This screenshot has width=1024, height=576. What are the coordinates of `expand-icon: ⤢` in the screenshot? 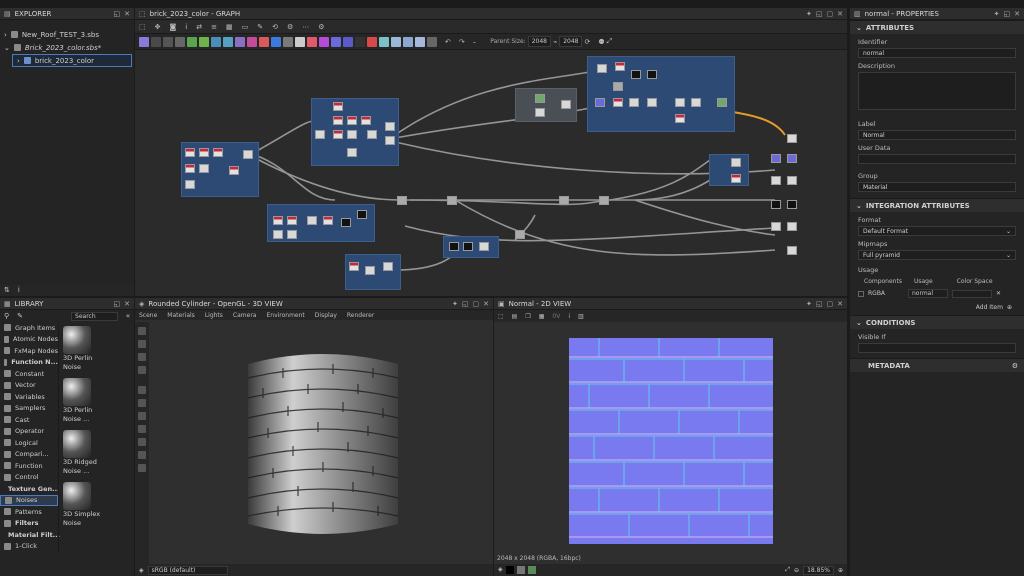 It's located at (610, 41).